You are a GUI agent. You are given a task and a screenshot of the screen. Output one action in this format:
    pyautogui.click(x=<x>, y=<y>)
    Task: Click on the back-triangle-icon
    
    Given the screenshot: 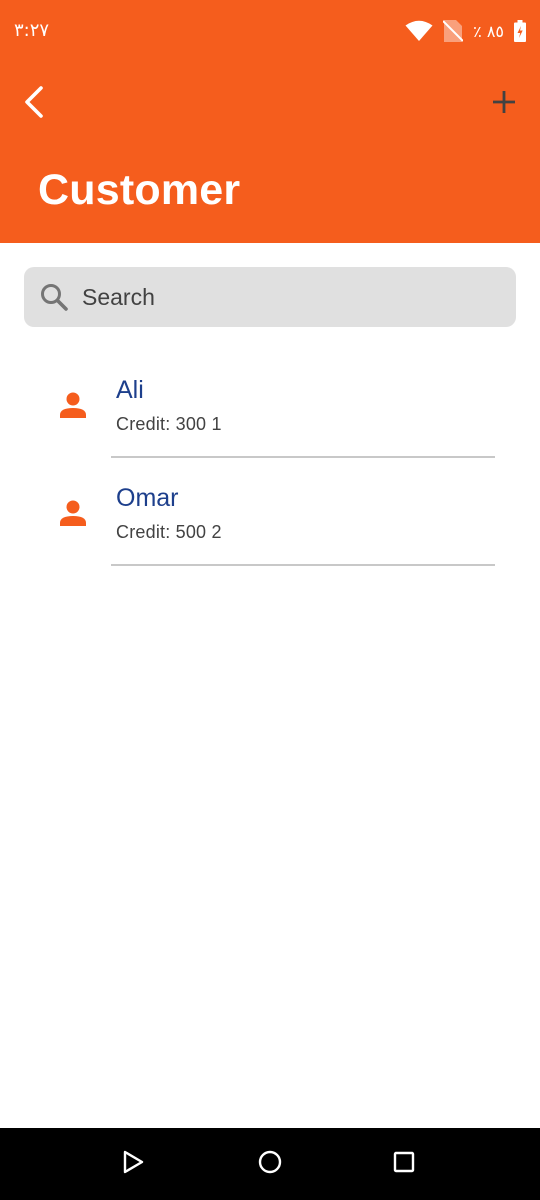 What is the action you would take?
    pyautogui.click(x=133, y=1164)
    